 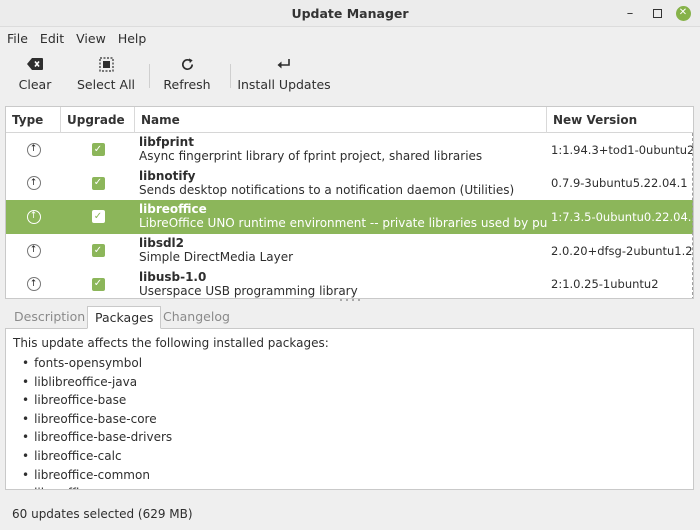 What do you see at coordinates (97, 486) in the screenshot?
I see `list-item: libreoffice-core` at bounding box center [97, 486].